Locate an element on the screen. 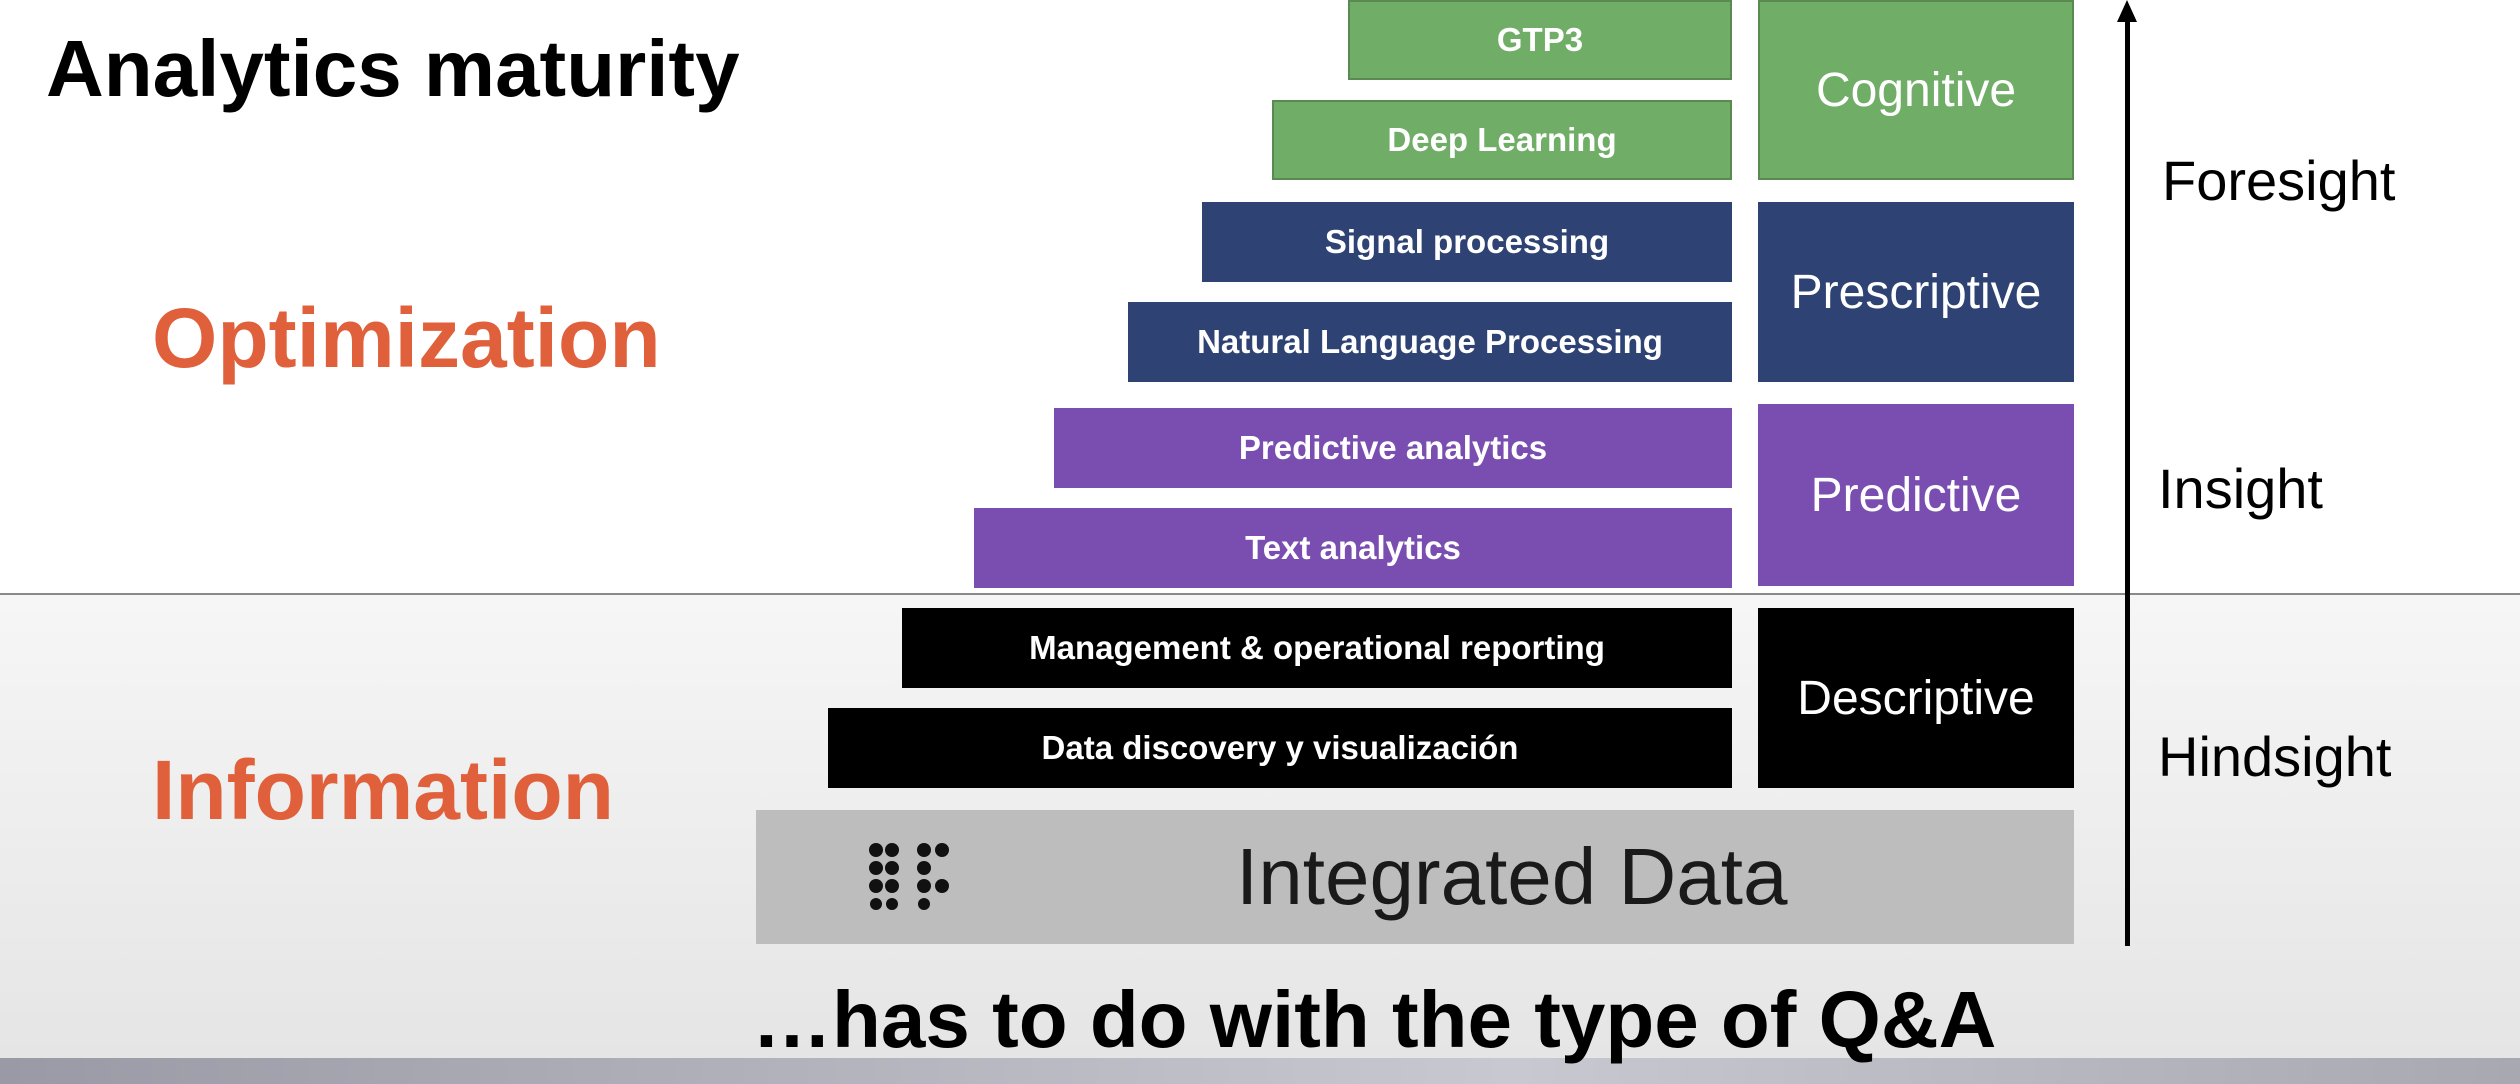 This screenshot has width=2520, height=1084. stage-label-insight: Insight is located at coordinates (2240, 488).